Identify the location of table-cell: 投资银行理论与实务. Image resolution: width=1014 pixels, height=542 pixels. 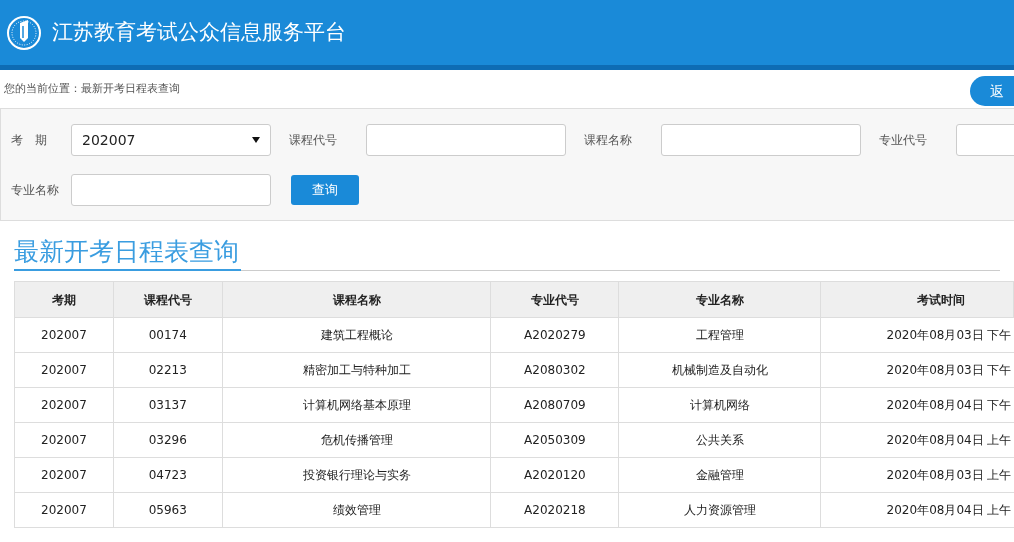
(356, 475).